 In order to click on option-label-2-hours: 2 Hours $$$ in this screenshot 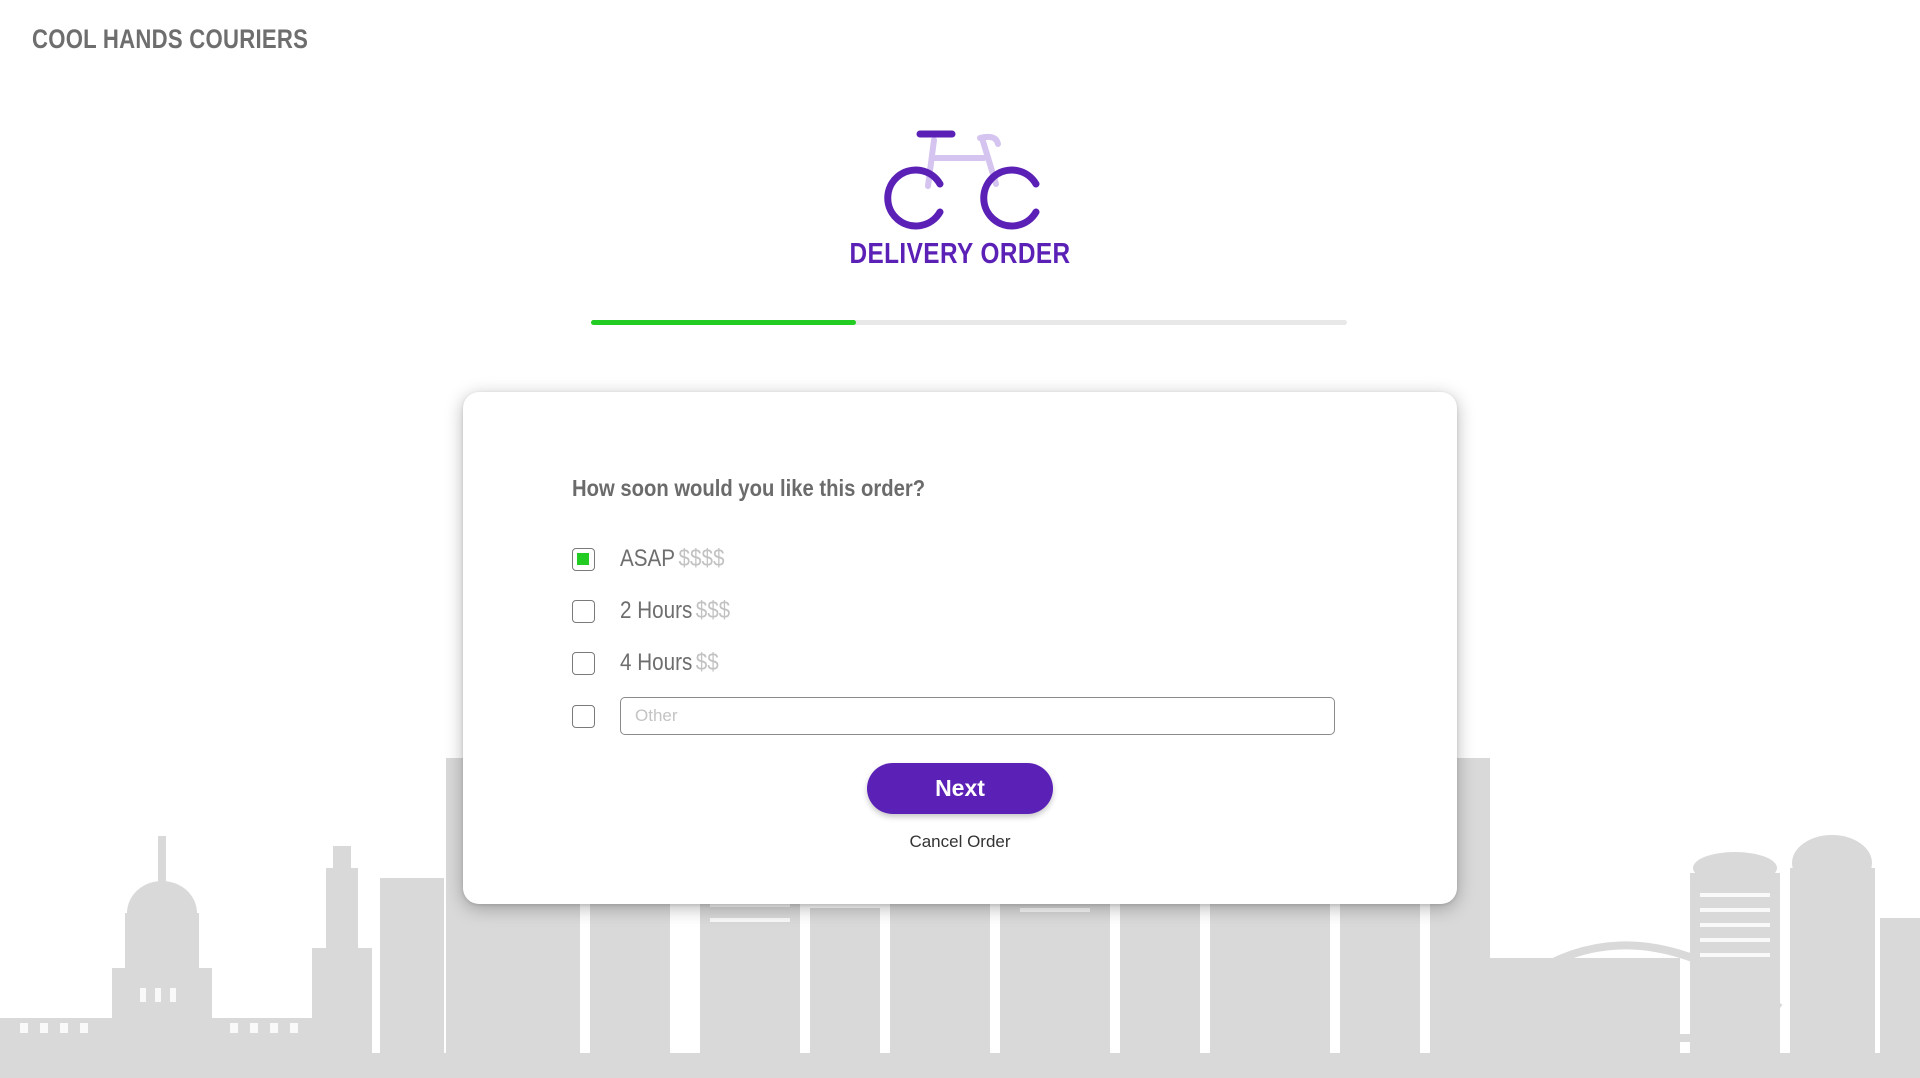, I will do `click(675, 610)`.